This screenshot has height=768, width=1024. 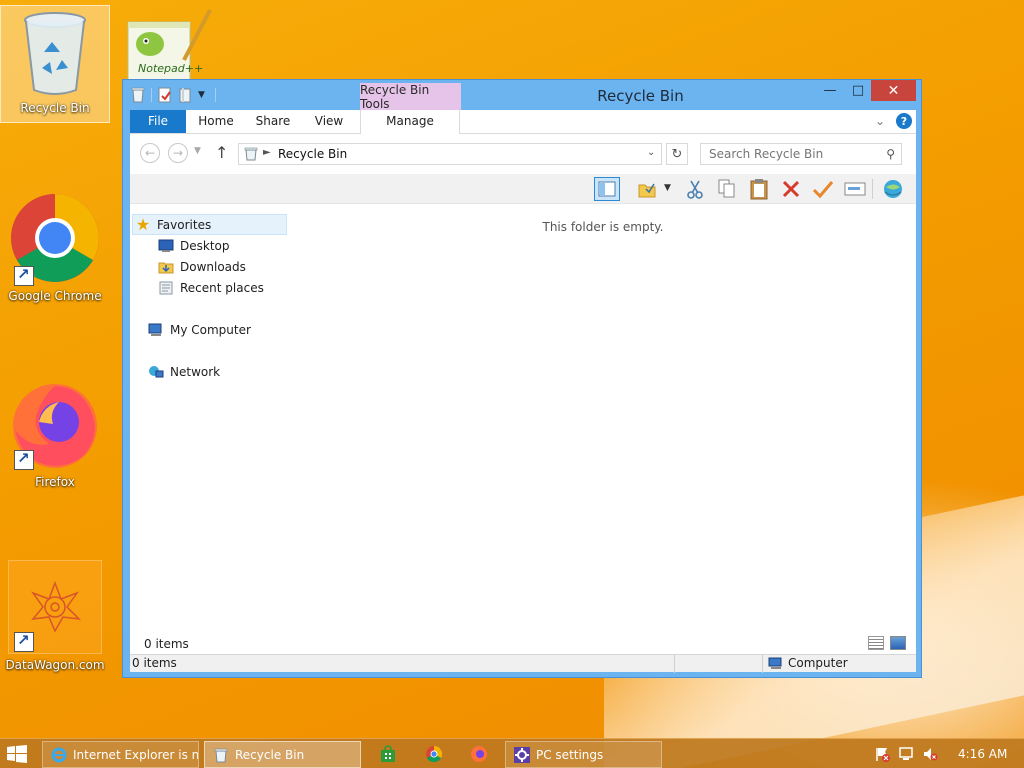 What do you see at coordinates (150, 153) in the screenshot?
I see `back-button: ←` at bounding box center [150, 153].